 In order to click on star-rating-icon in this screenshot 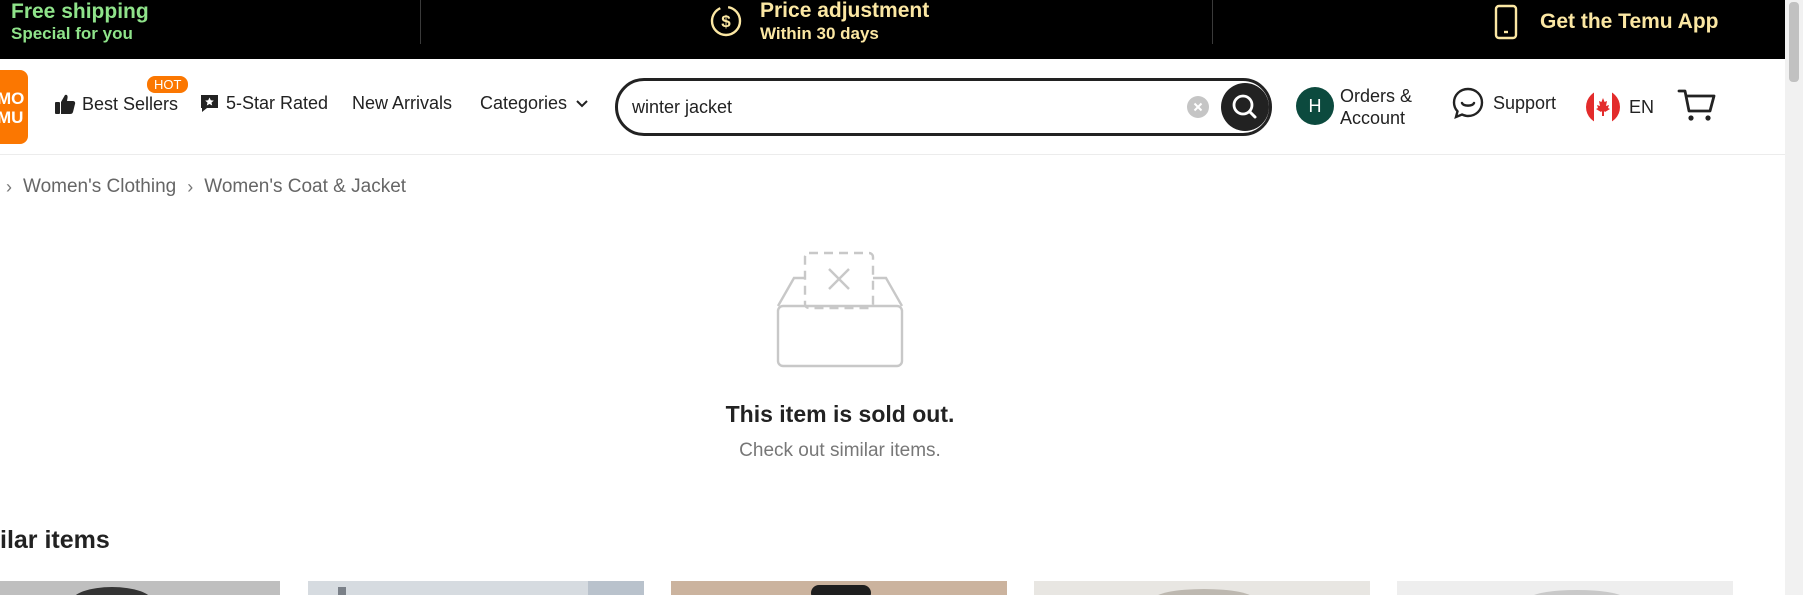, I will do `click(209, 103)`.